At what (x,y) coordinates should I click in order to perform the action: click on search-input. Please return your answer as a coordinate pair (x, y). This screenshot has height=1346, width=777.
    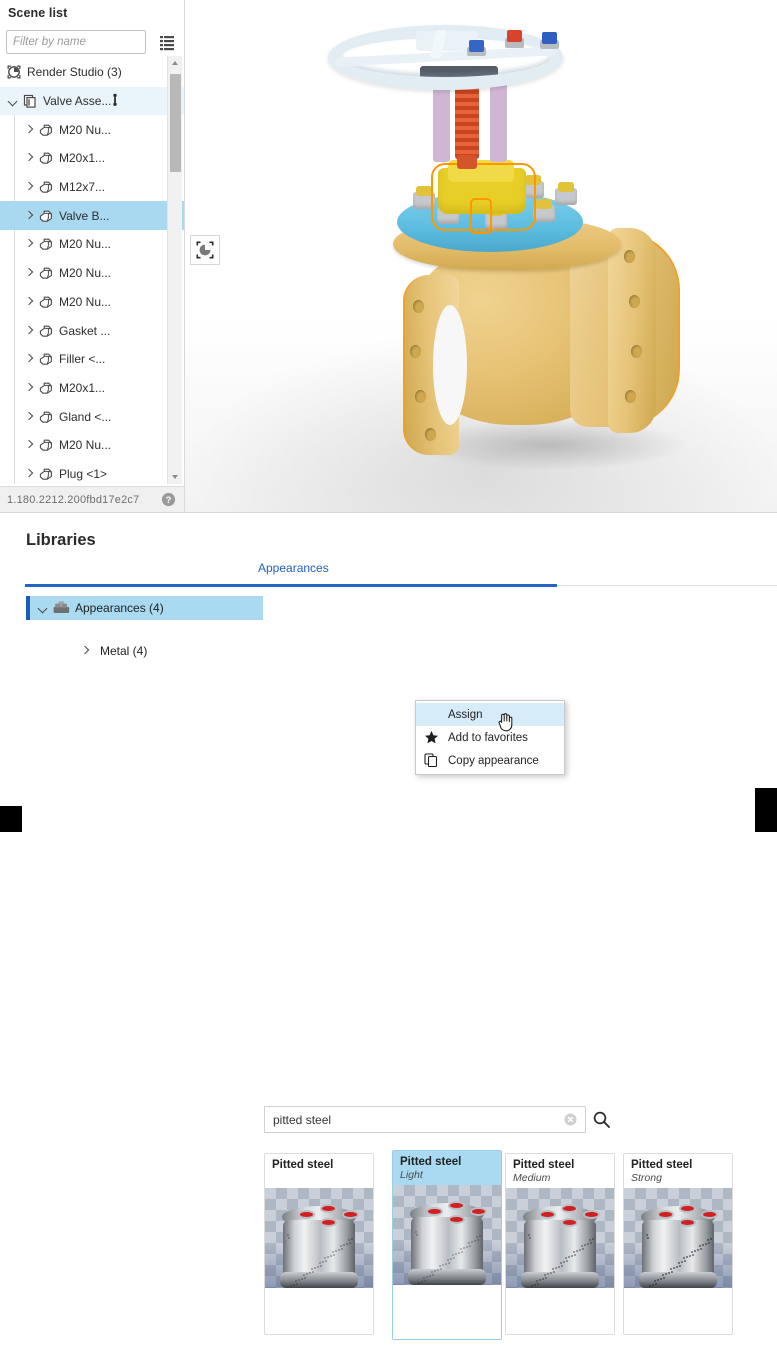
    Looking at the image, I should click on (411, 1119).